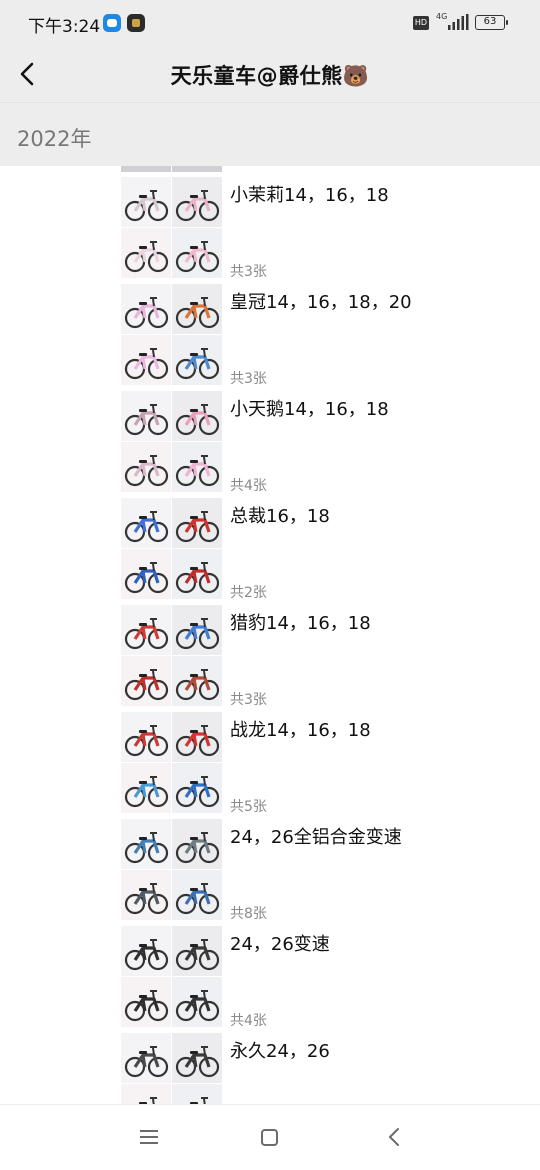  Describe the element at coordinates (280, 516) in the screenshot. I see `entry-title: 总裁16，18` at that location.